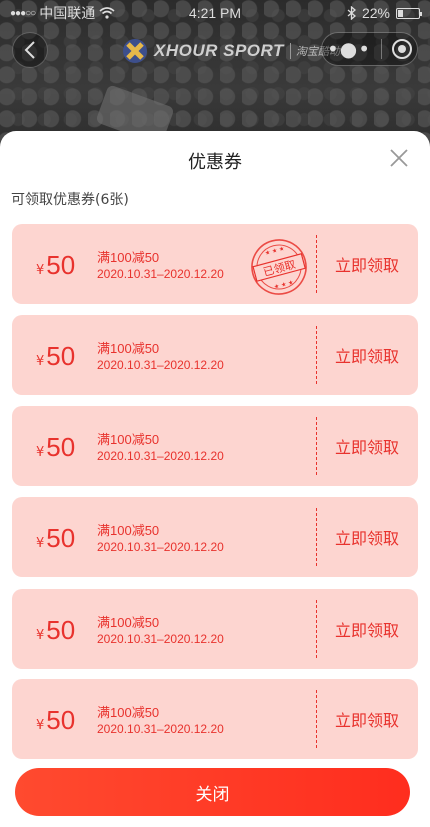 The image size is (430, 827). Describe the element at coordinates (23, 13) in the screenshot. I see `signal-icon: ●●●○○` at that location.